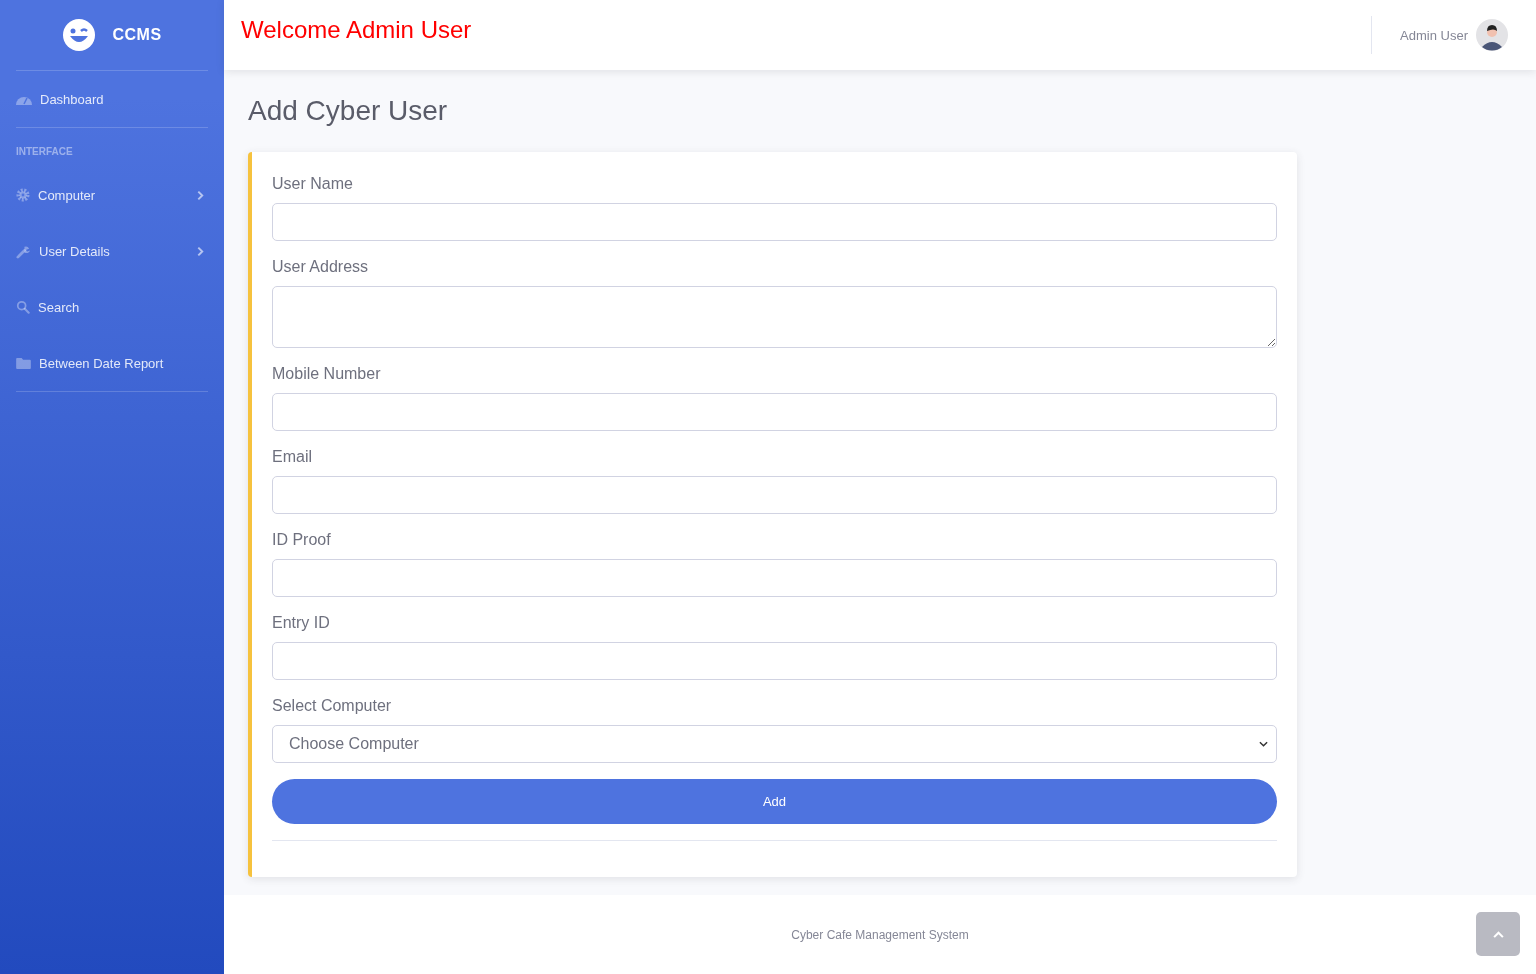 This screenshot has height=974, width=1536. Describe the element at coordinates (348, 111) in the screenshot. I see `page-title: Add Cyber User` at that location.